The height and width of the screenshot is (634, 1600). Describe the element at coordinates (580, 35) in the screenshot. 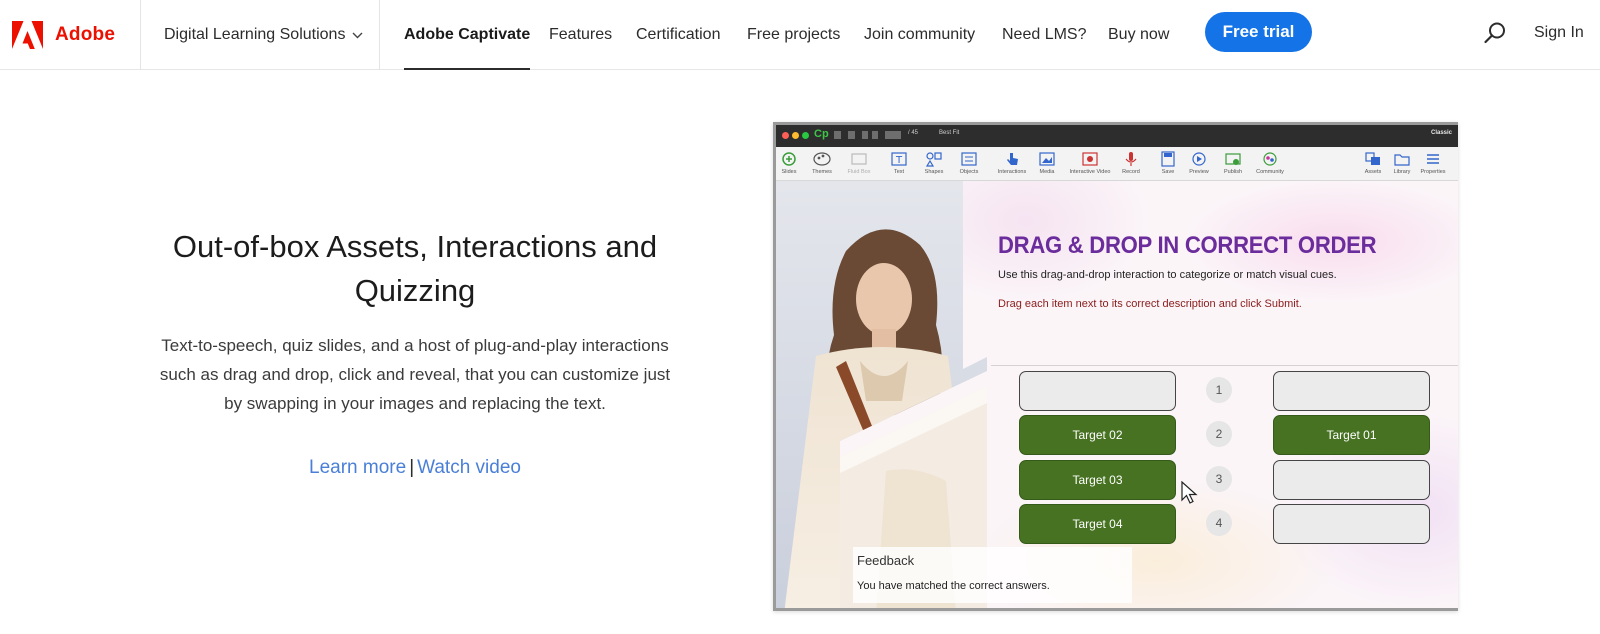

I see `nav-link-features: Features` at that location.